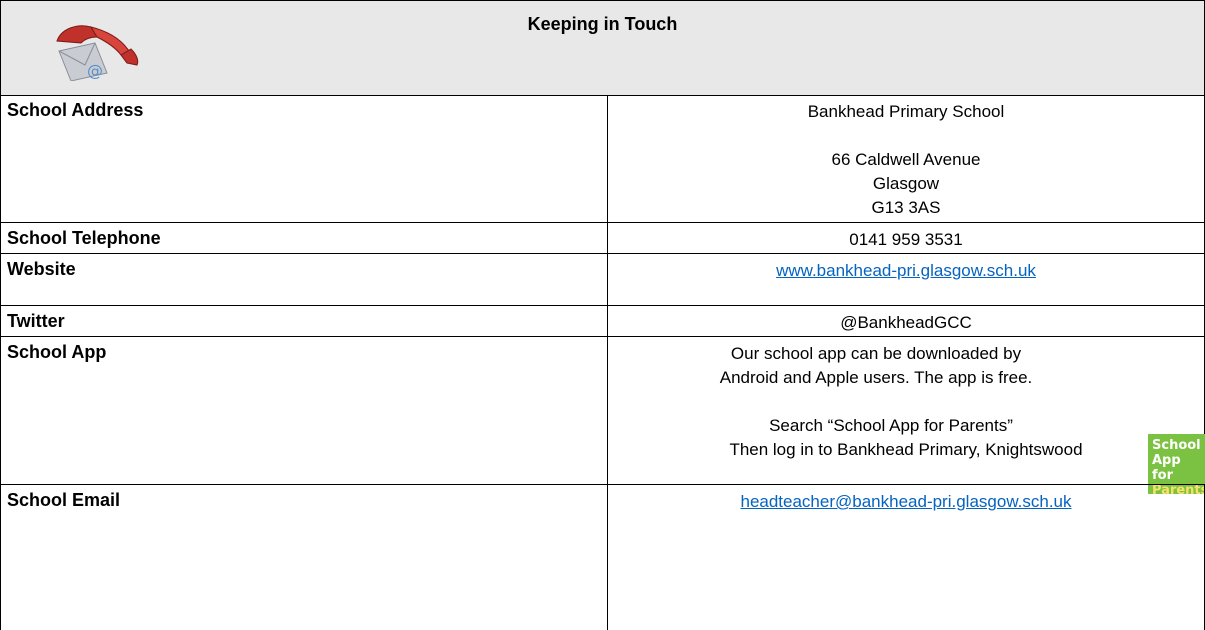  I want to click on address-line: G13 3AS, so click(906, 207).